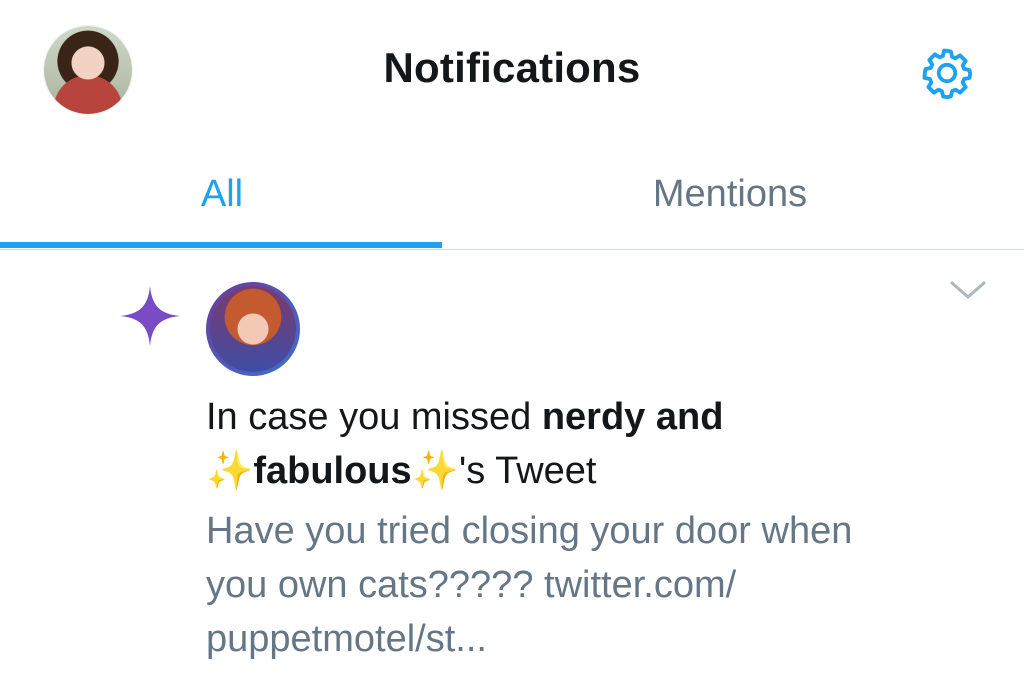 This screenshot has height=684, width=1024. I want to click on author-name-part2: fabulous, so click(332, 471).